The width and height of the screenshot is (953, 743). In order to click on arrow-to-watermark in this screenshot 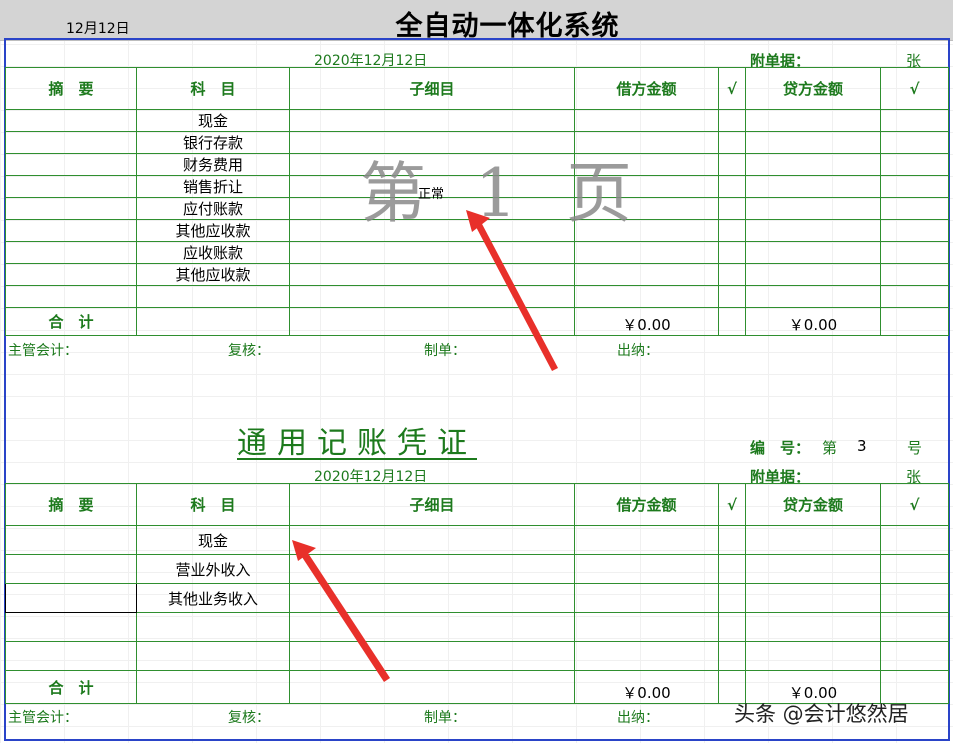, I will do `click(512, 290)`.